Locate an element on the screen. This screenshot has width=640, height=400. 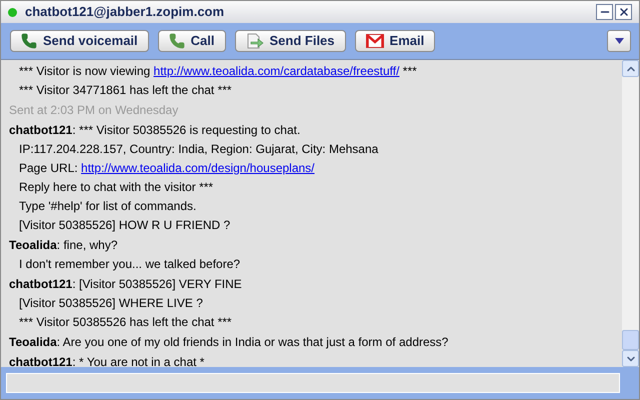
chat-line: I don't remember you... we talked before? is located at coordinates (129, 264).